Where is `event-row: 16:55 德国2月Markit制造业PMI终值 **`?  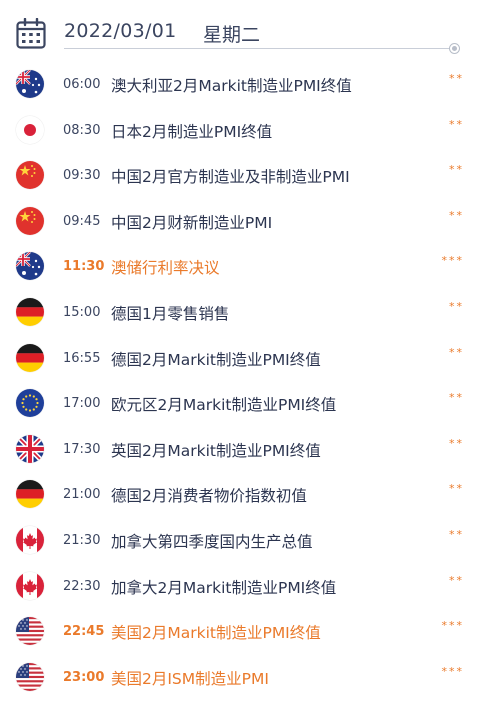
event-row: 16:55 德国2月Markit制造业PMI终值 ** is located at coordinates (242, 359).